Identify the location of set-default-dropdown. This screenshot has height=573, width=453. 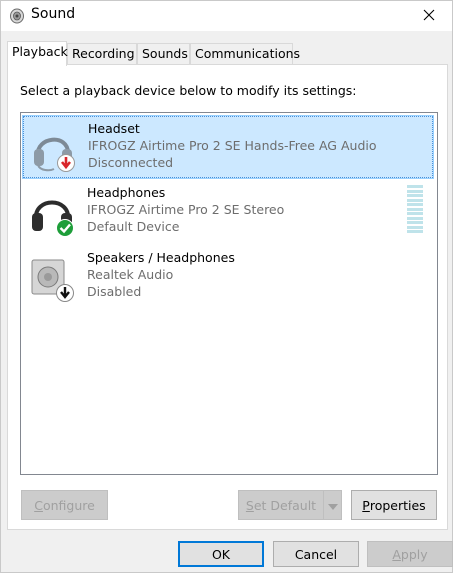
(332, 505).